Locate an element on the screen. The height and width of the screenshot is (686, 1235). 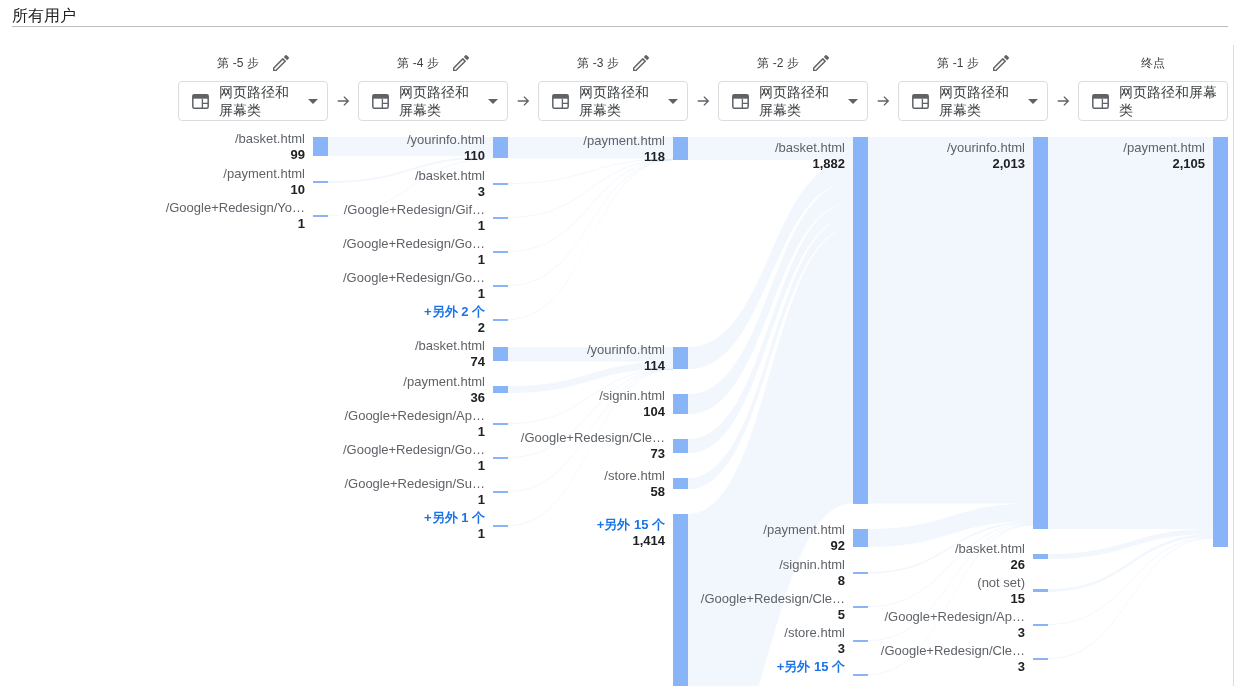
step-label: 第 -1 步 is located at coordinates (958, 63).